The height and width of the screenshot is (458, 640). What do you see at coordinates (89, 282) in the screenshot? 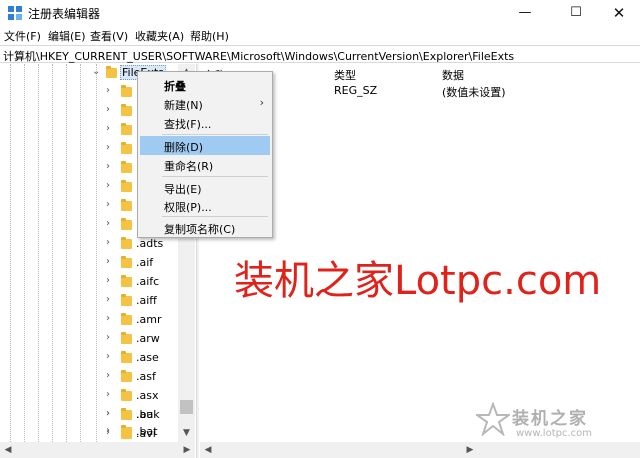
I see `tree-item: › .aifc` at bounding box center [89, 282].